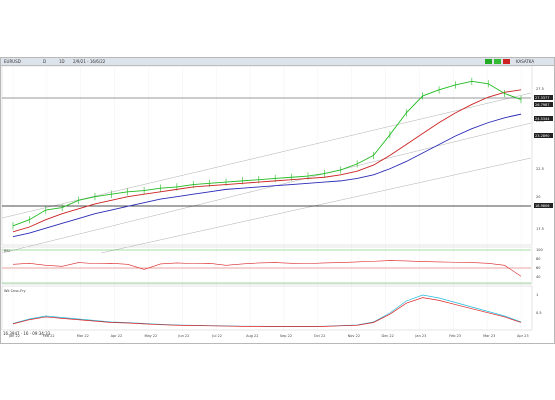 This screenshot has height=400, width=555. What do you see at coordinates (150, 336) in the screenshot?
I see `x-axis-label: May 22` at bounding box center [150, 336].